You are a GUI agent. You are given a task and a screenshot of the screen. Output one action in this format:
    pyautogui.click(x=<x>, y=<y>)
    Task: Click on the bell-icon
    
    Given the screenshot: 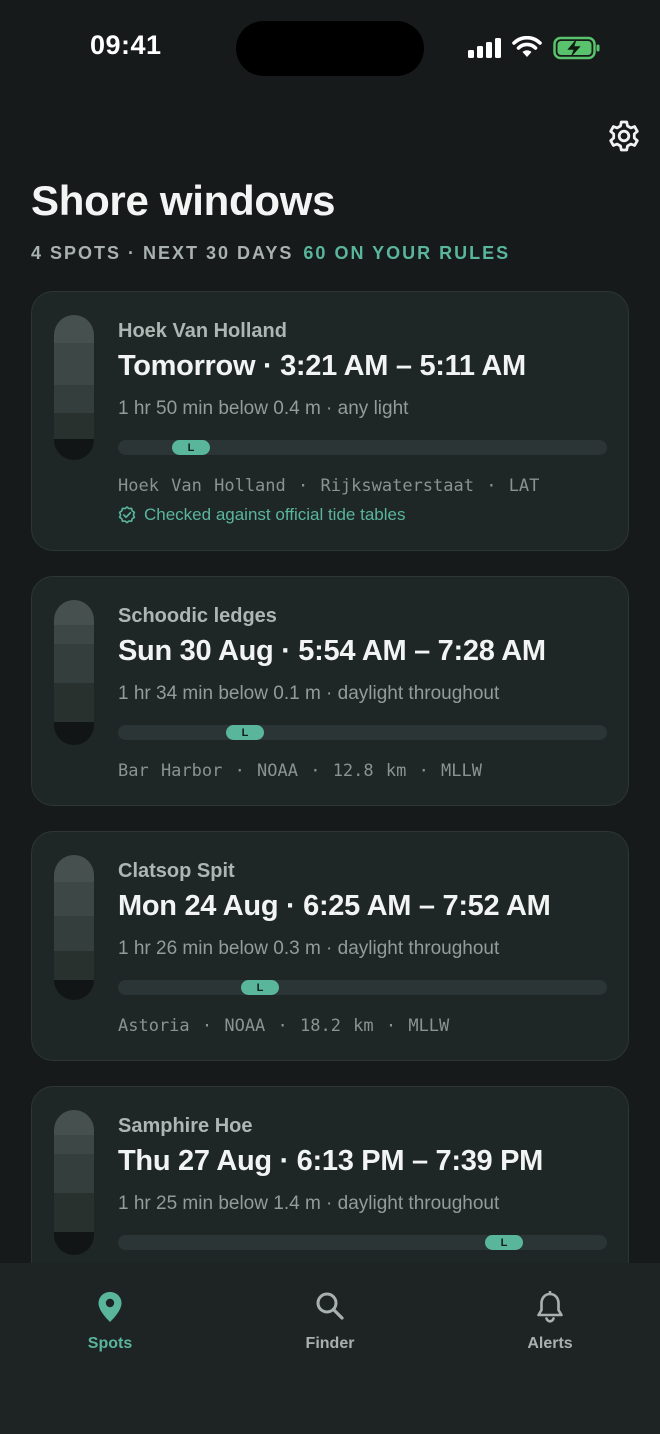 What is the action you would take?
    pyautogui.click(x=550, y=1307)
    